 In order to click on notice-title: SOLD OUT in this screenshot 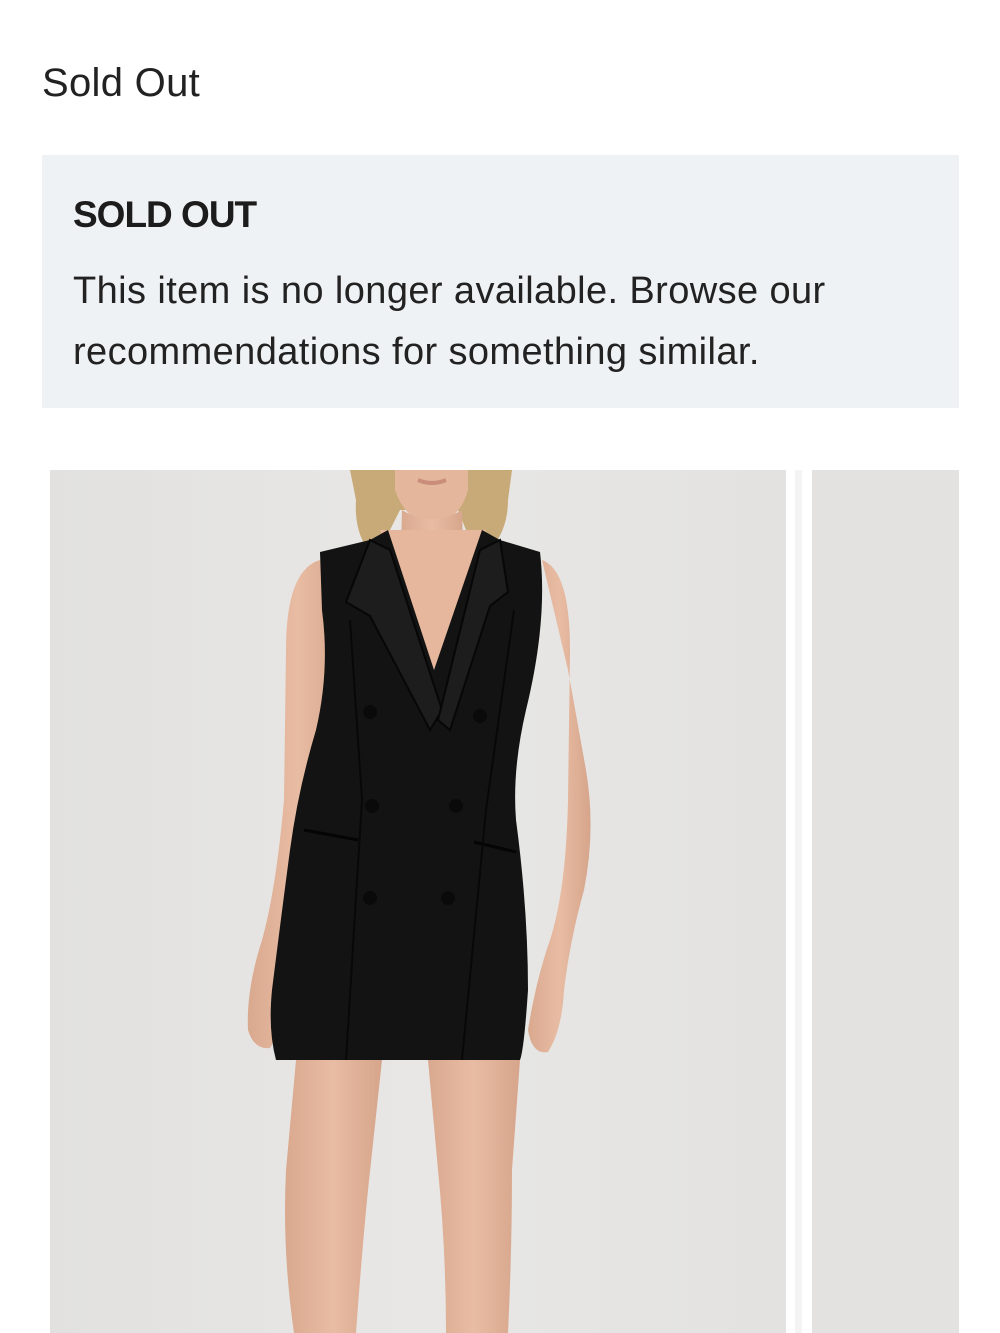, I will do `click(165, 214)`.